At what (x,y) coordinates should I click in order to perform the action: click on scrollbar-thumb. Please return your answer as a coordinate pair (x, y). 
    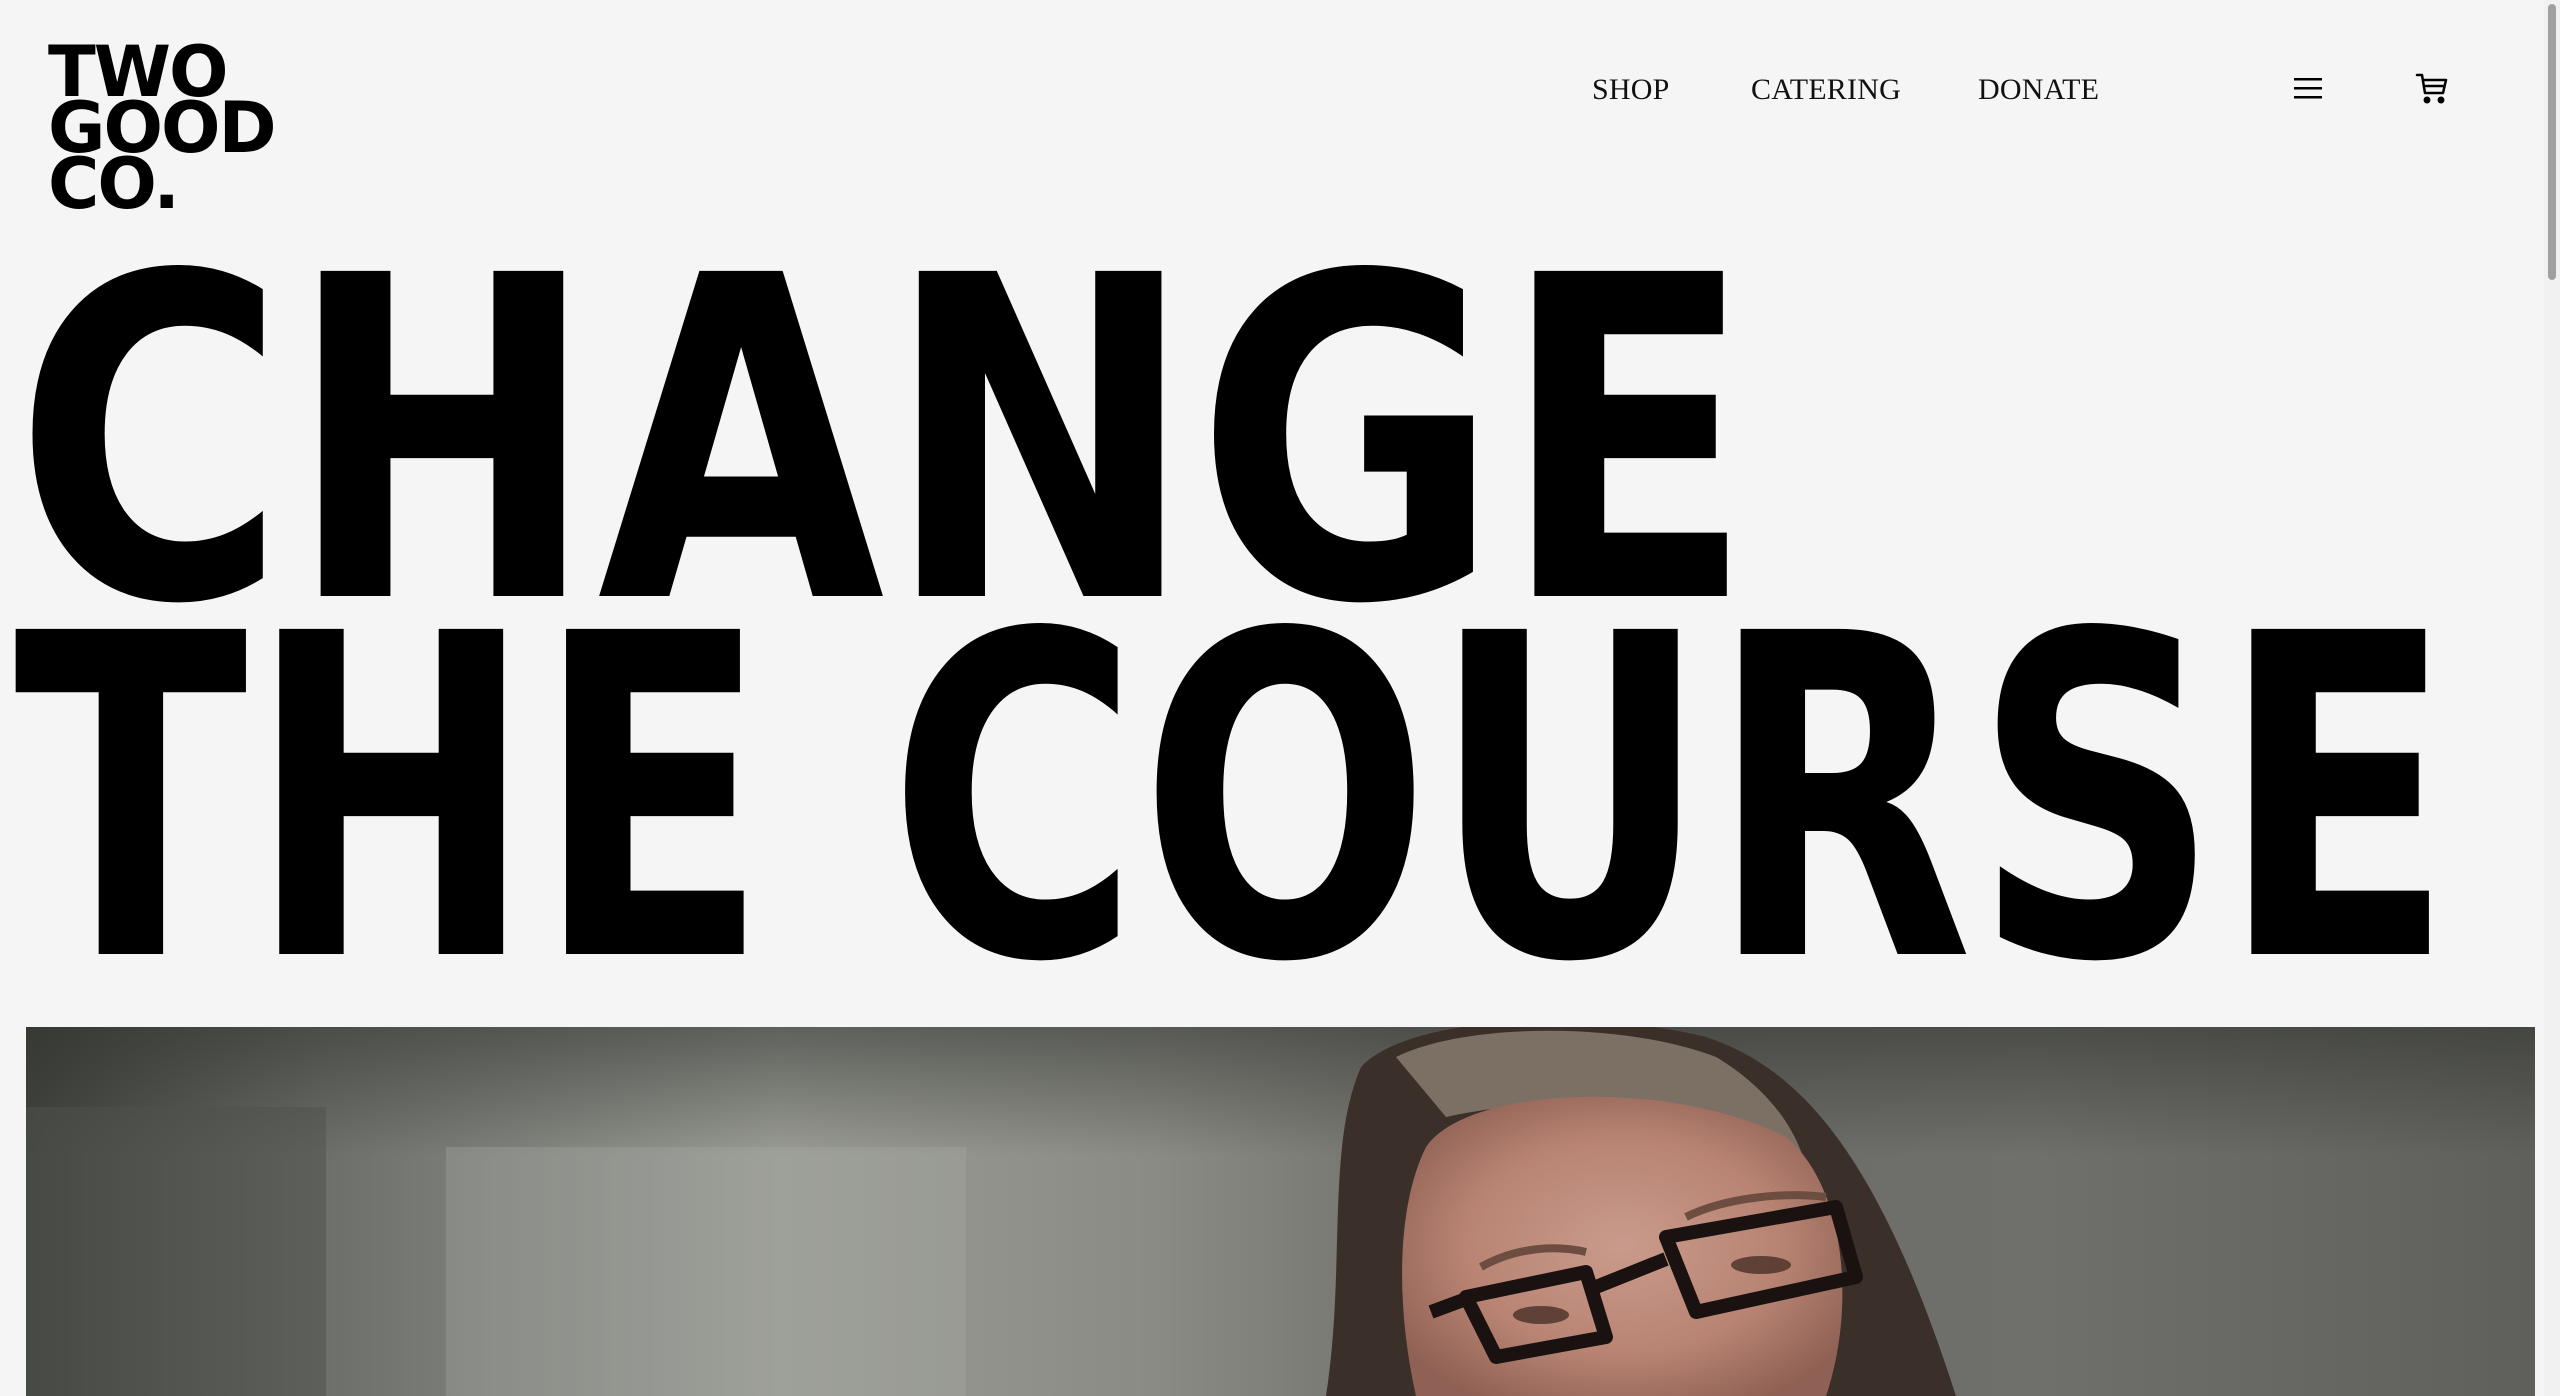
    Looking at the image, I should click on (2552, 142).